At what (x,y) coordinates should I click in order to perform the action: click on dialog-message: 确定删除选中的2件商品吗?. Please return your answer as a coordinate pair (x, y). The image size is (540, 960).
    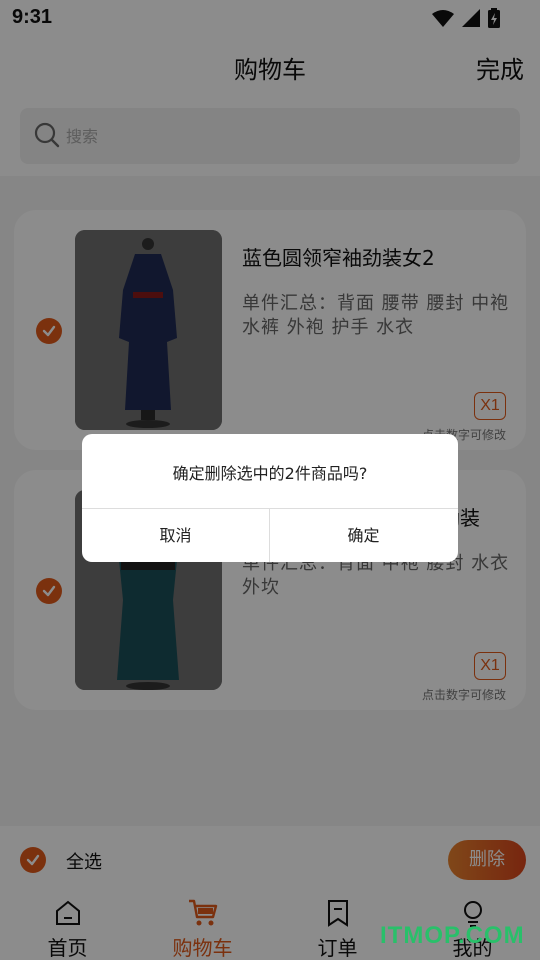
    Looking at the image, I should click on (270, 473).